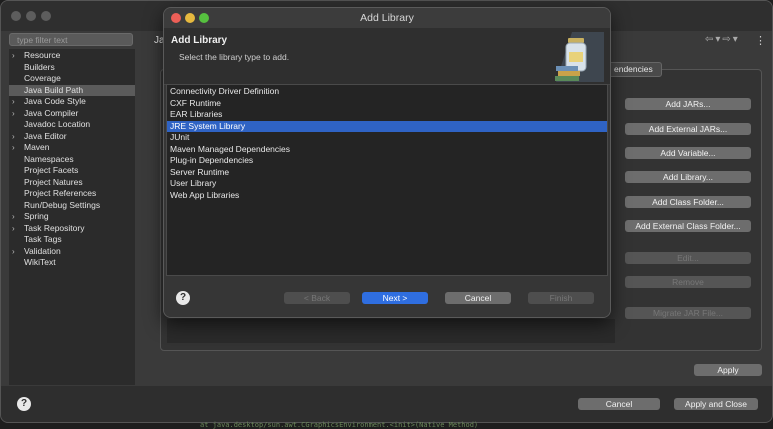 The width and height of the screenshot is (773, 429). I want to click on tree-item: Javadoc Location, so click(72, 125).